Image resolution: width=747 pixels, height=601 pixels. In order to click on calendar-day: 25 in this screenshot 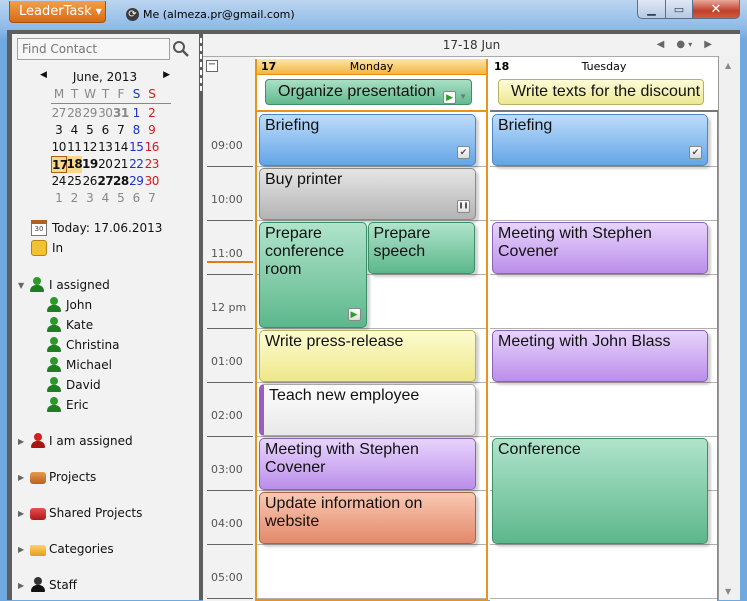, I will do `click(75, 181)`.